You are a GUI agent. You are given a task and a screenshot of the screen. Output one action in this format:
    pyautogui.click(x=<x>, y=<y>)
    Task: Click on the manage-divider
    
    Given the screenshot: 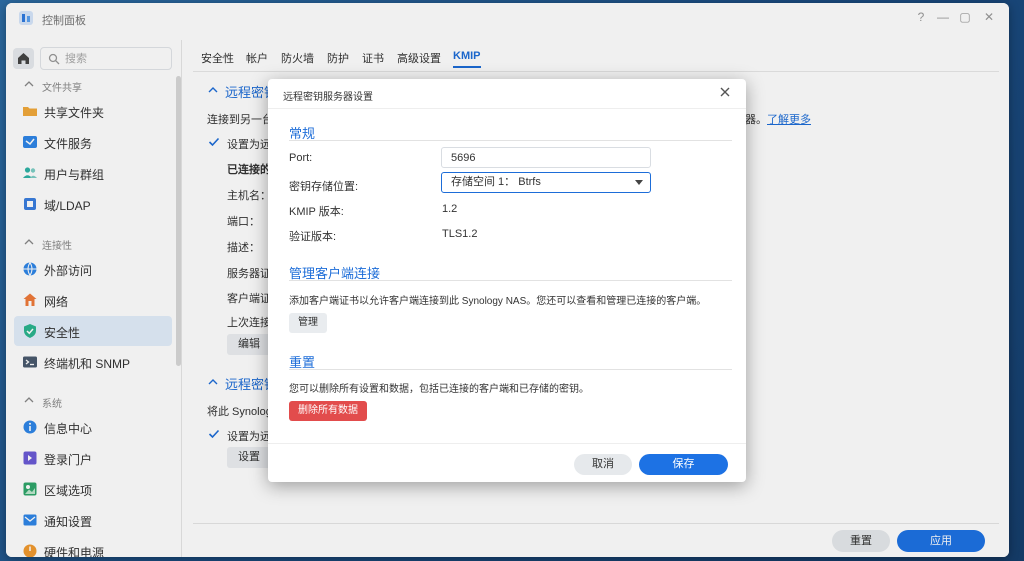 What is the action you would take?
    pyautogui.click(x=510, y=280)
    